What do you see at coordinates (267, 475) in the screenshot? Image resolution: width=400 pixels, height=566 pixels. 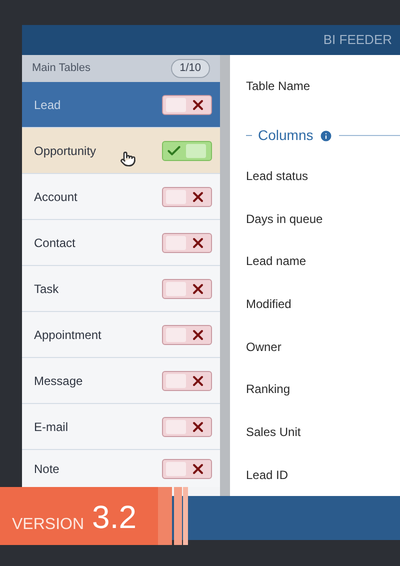 I see `field-label: Lead ID` at bounding box center [267, 475].